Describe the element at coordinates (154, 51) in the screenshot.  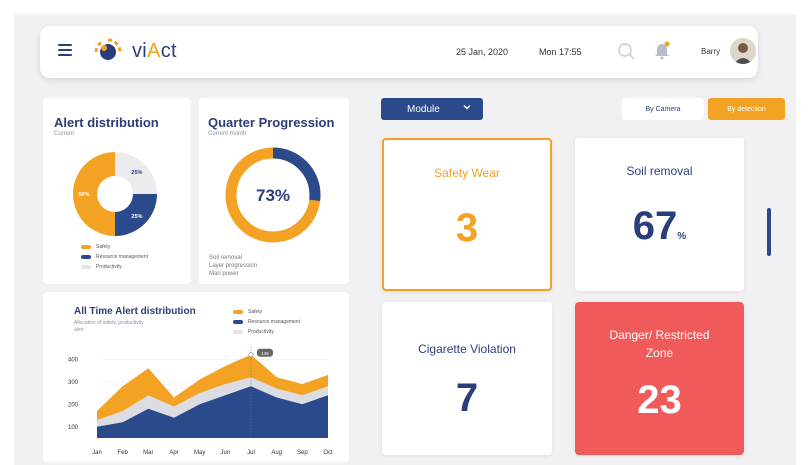
I see `brand-name: viAct` at that location.